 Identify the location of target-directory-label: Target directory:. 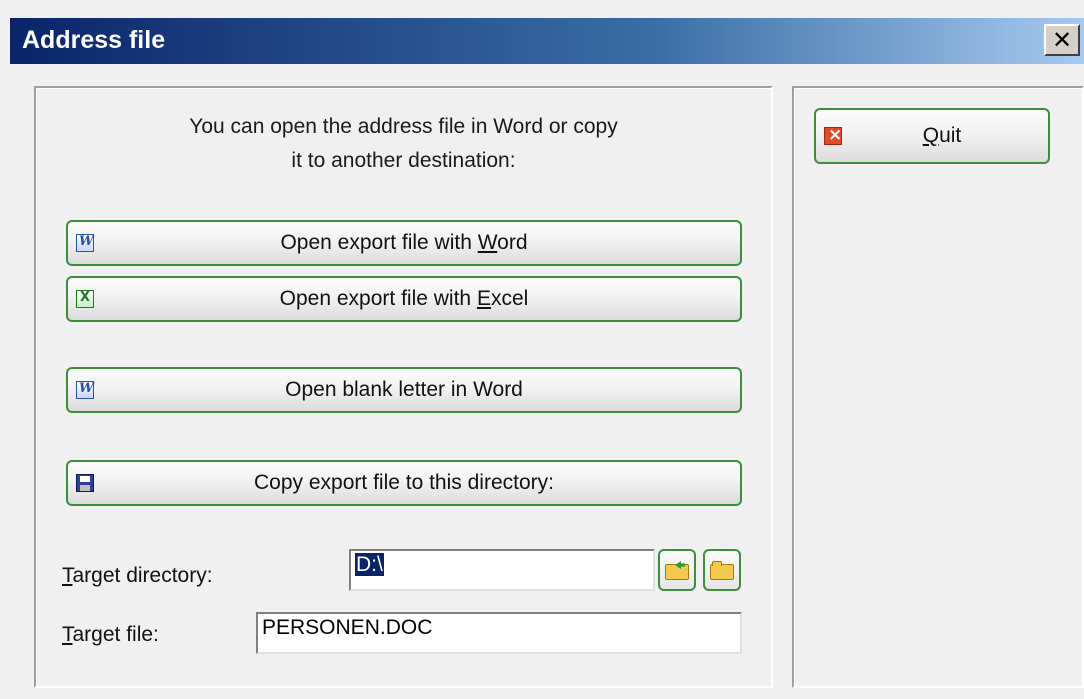
(137, 575).